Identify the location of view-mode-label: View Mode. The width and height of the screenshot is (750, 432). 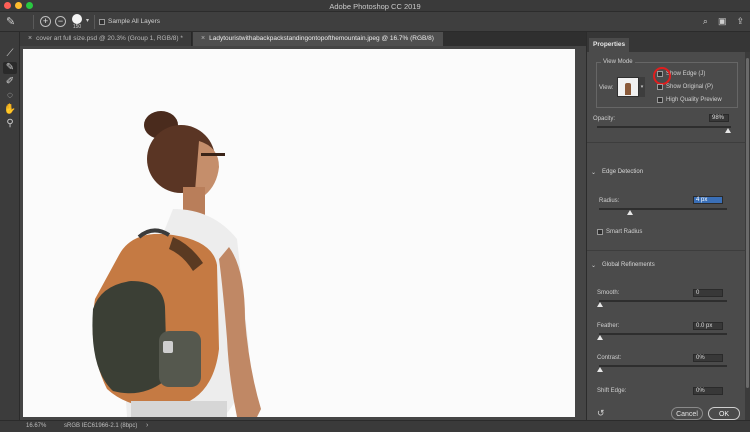
(618, 62).